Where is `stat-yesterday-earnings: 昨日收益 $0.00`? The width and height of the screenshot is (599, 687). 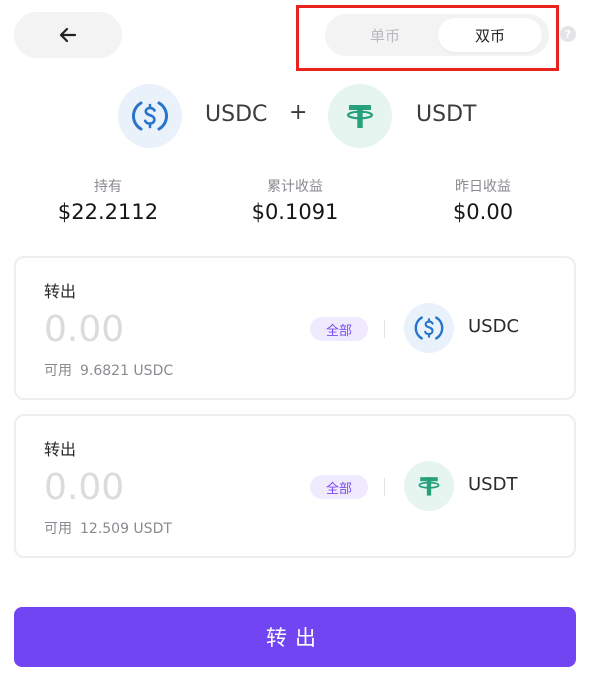
stat-yesterday-earnings: 昨日收益 $0.00 is located at coordinates (483, 200).